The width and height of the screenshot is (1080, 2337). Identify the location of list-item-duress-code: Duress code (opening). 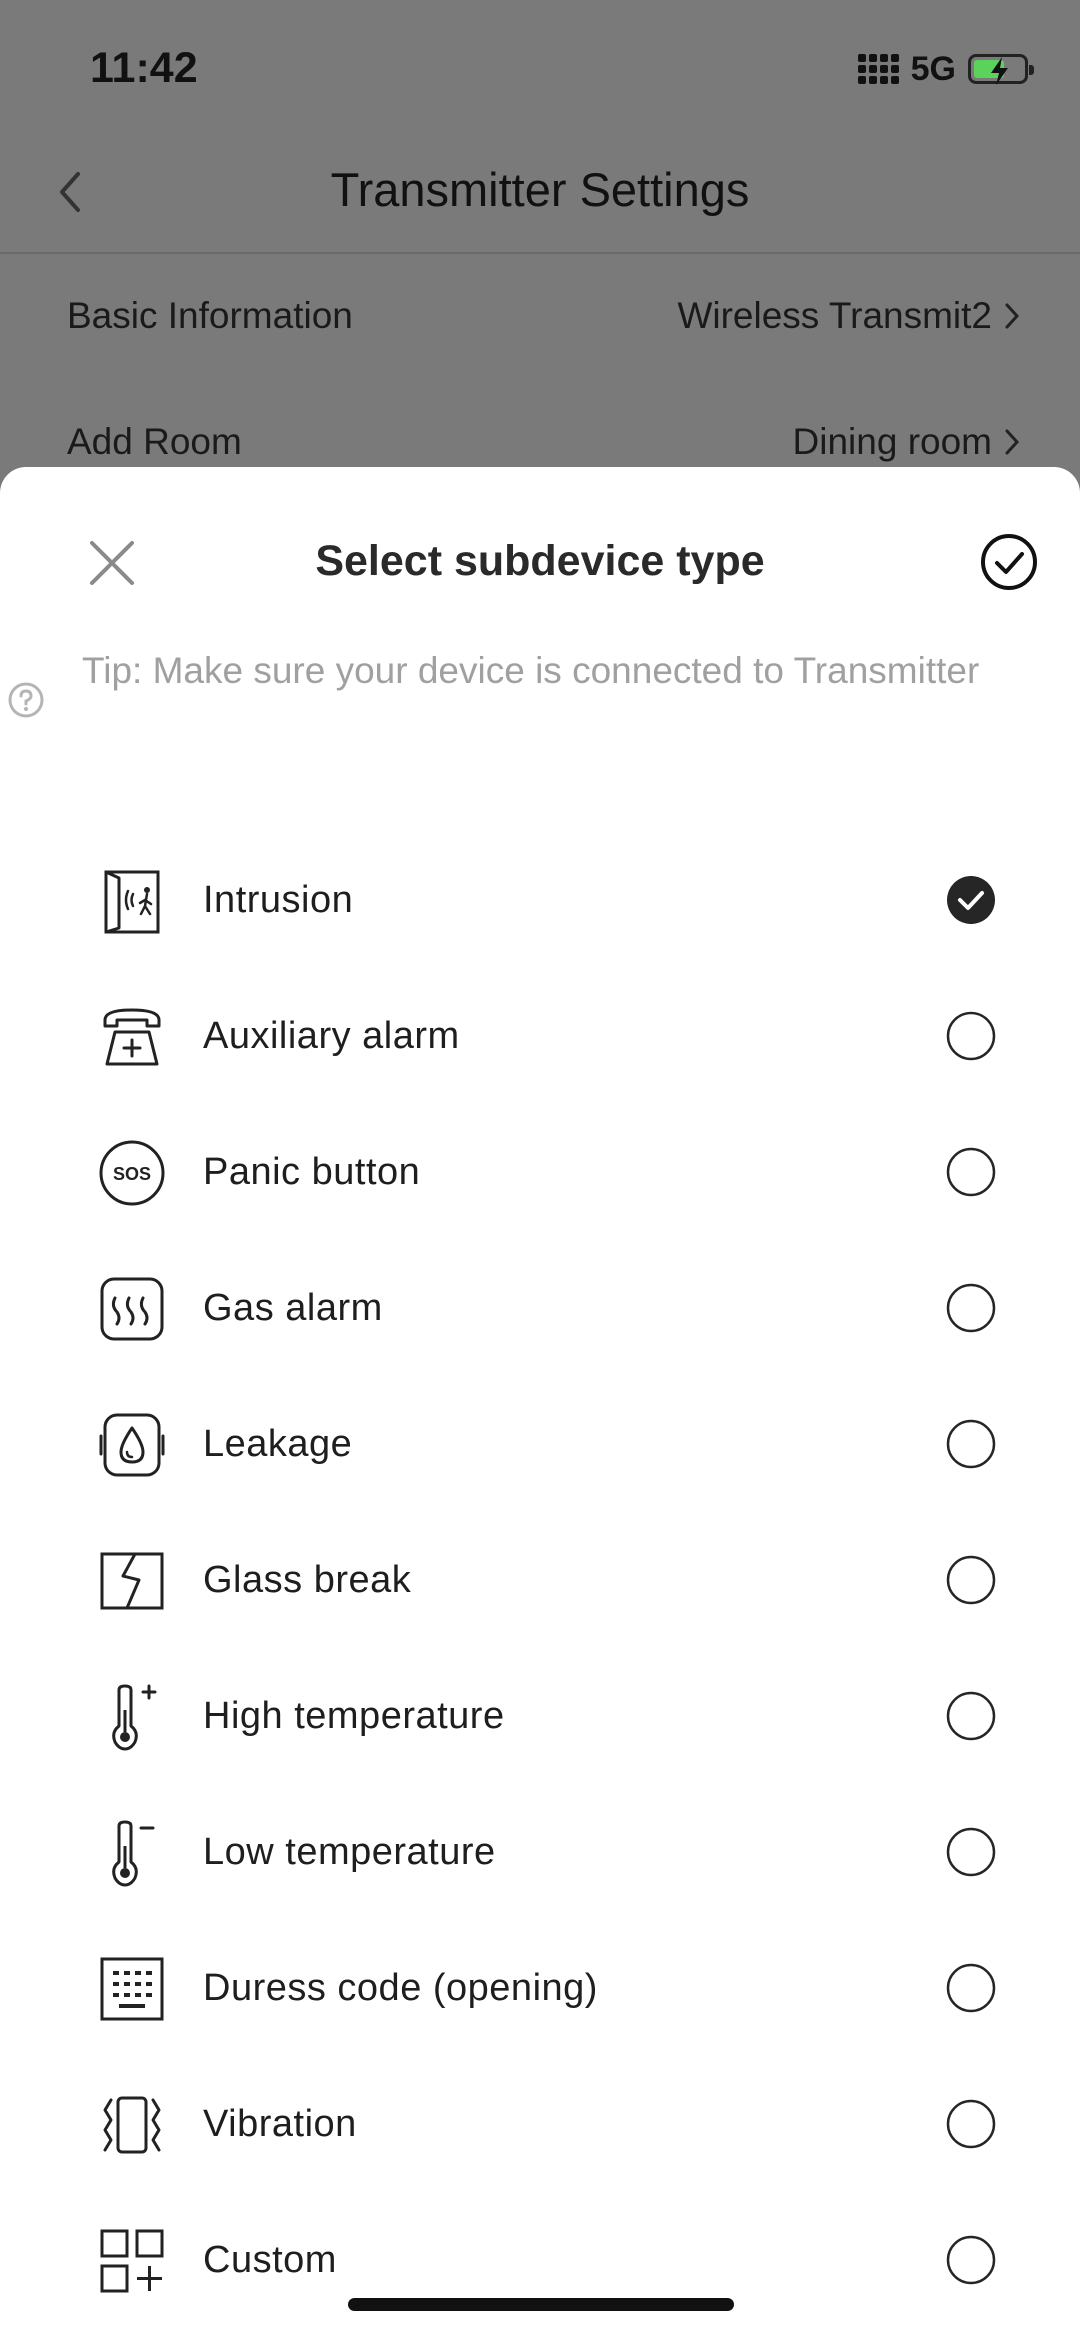
(540, 1988).